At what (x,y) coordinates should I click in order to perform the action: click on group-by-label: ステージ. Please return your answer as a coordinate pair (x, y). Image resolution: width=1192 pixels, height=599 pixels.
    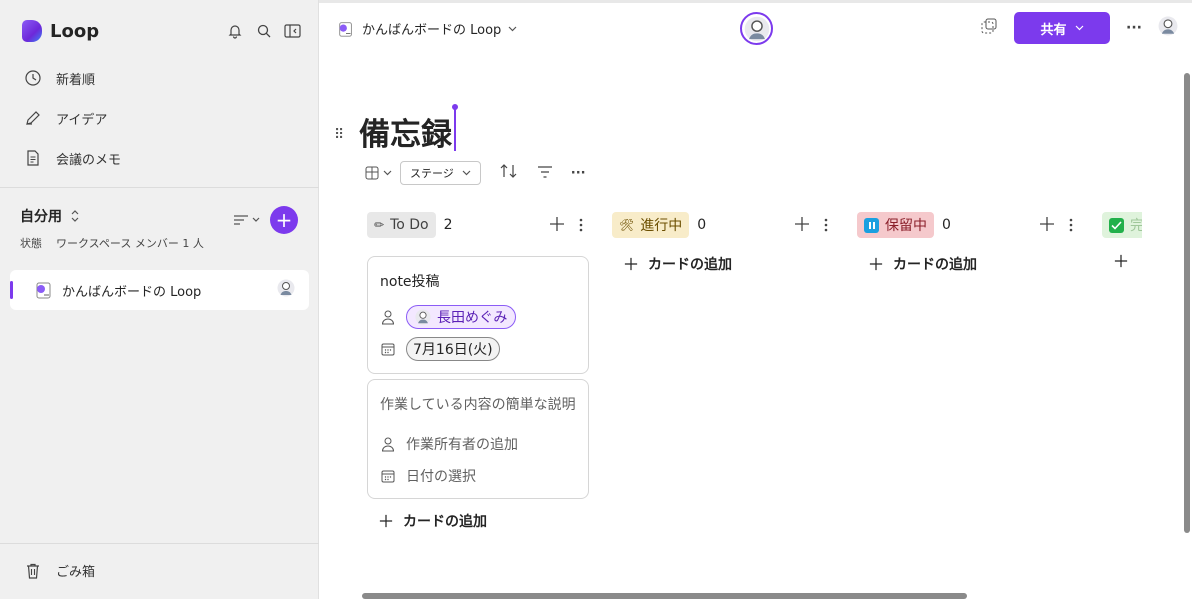
    Looking at the image, I should click on (432, 173).